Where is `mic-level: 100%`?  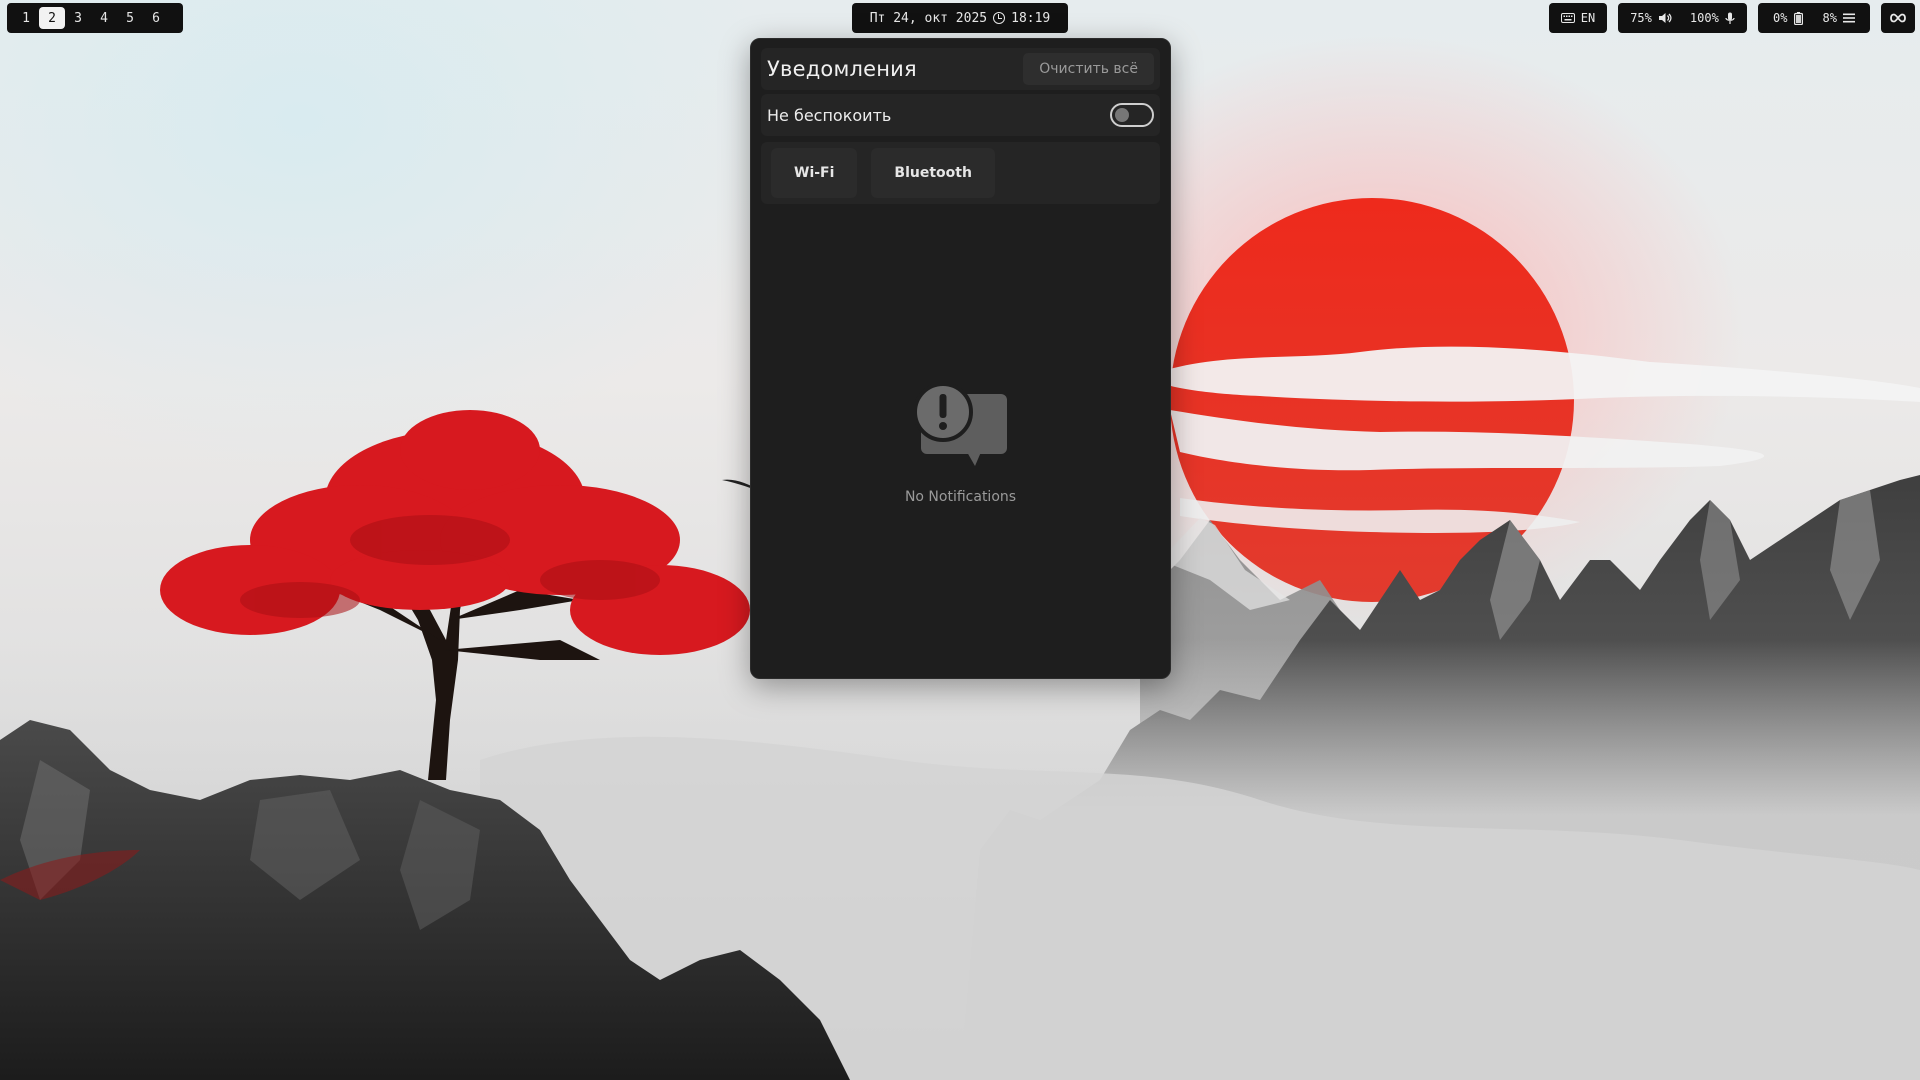 mic-level: 100% is located at coordinates (1704, 18).